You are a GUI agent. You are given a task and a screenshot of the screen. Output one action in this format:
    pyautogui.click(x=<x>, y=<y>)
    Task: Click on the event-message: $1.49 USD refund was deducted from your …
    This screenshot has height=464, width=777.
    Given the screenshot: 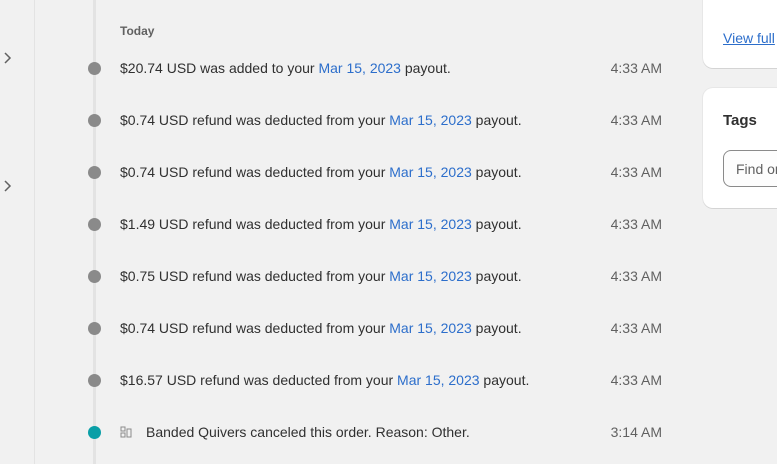 What is the action you would take?
    pyautogui.click(x=321, y=224)
    